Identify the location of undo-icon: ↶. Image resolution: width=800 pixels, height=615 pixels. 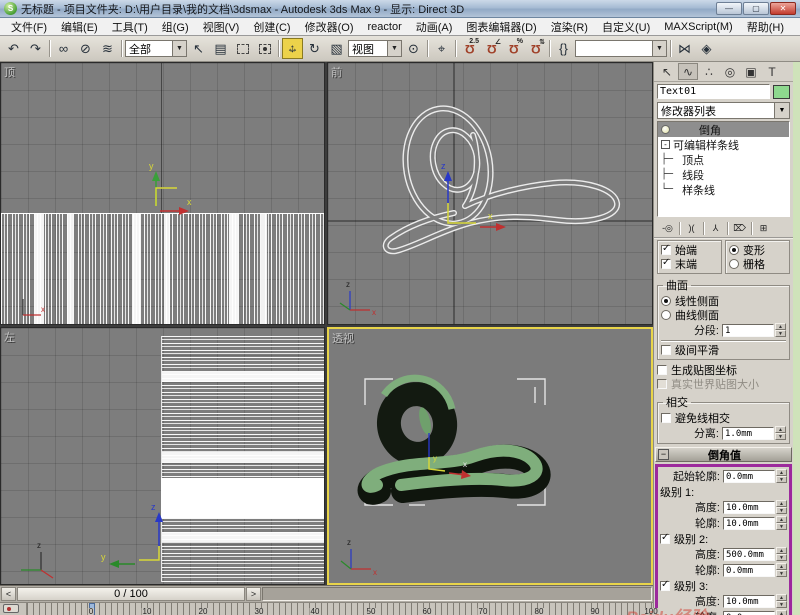
(13, 48).